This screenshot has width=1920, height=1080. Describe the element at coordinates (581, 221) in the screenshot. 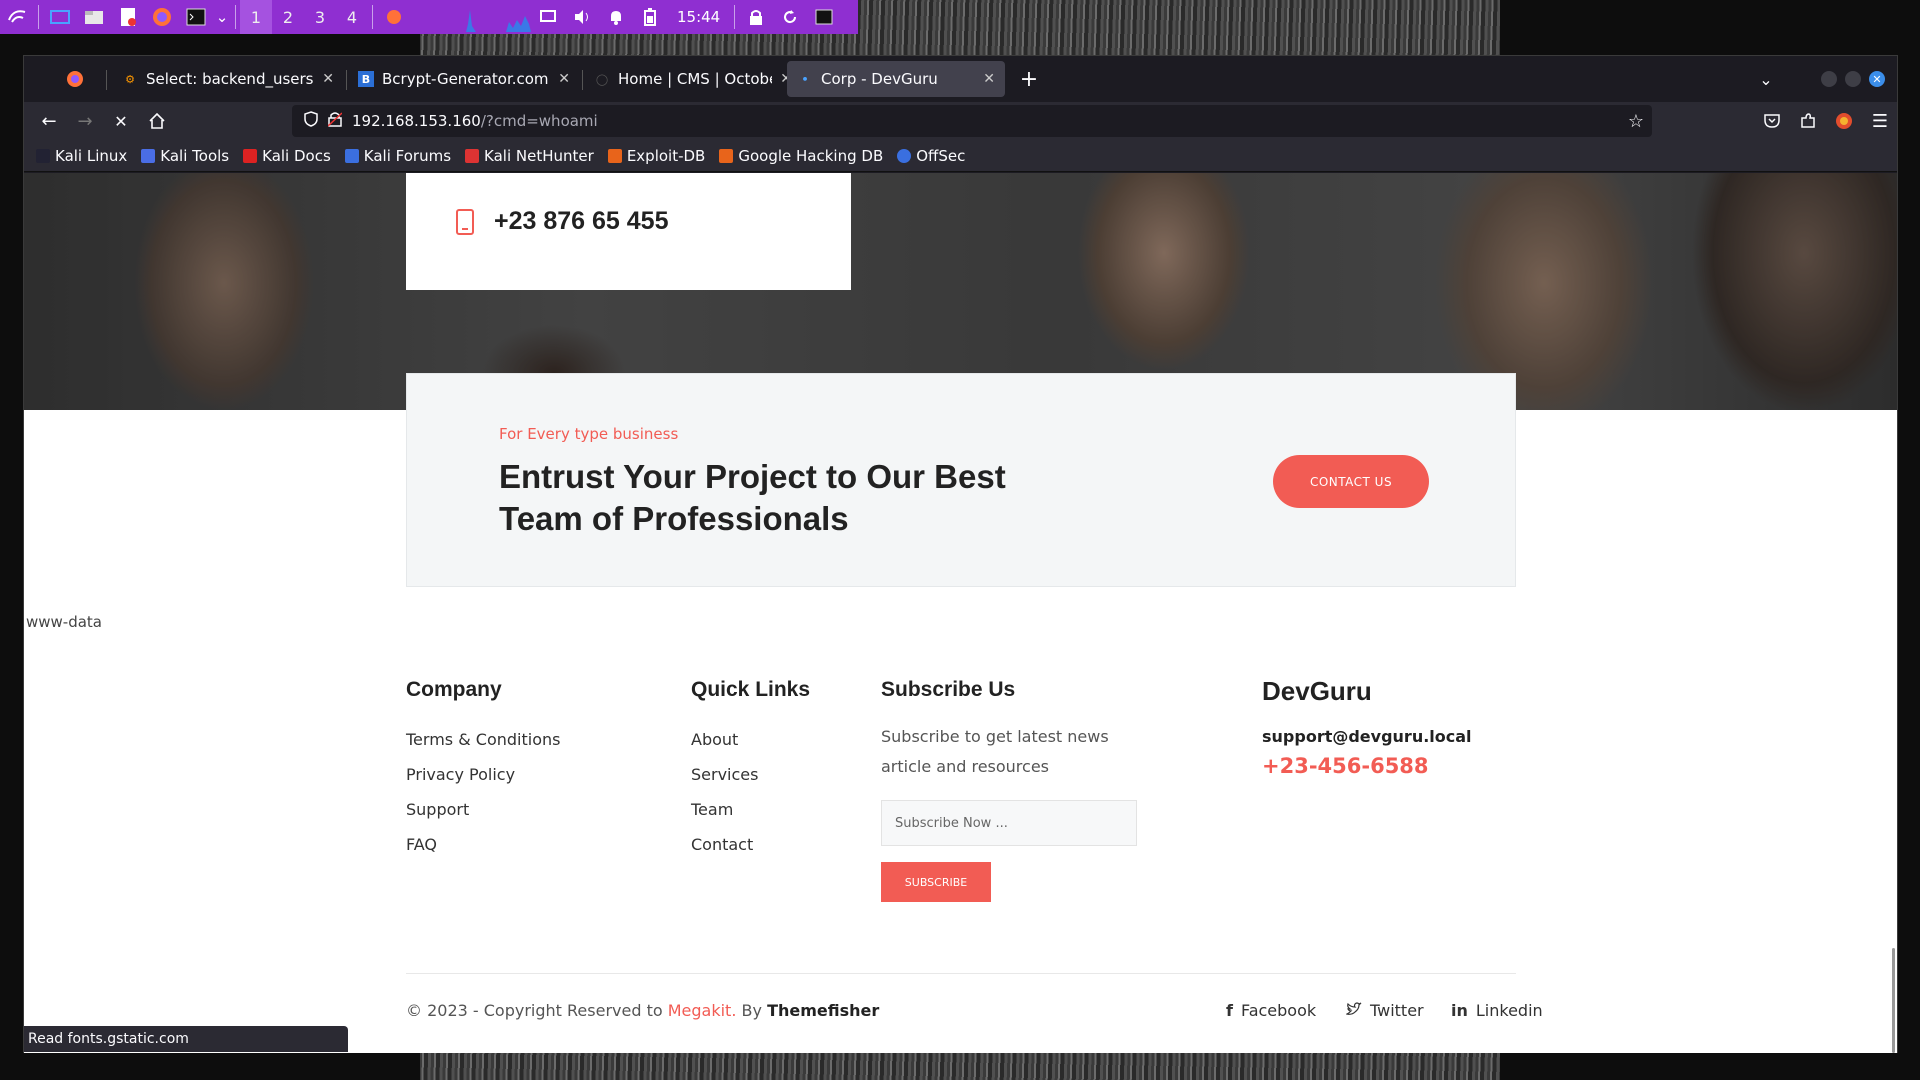

I see `contact-phone: +23 876 65 455` at that location.